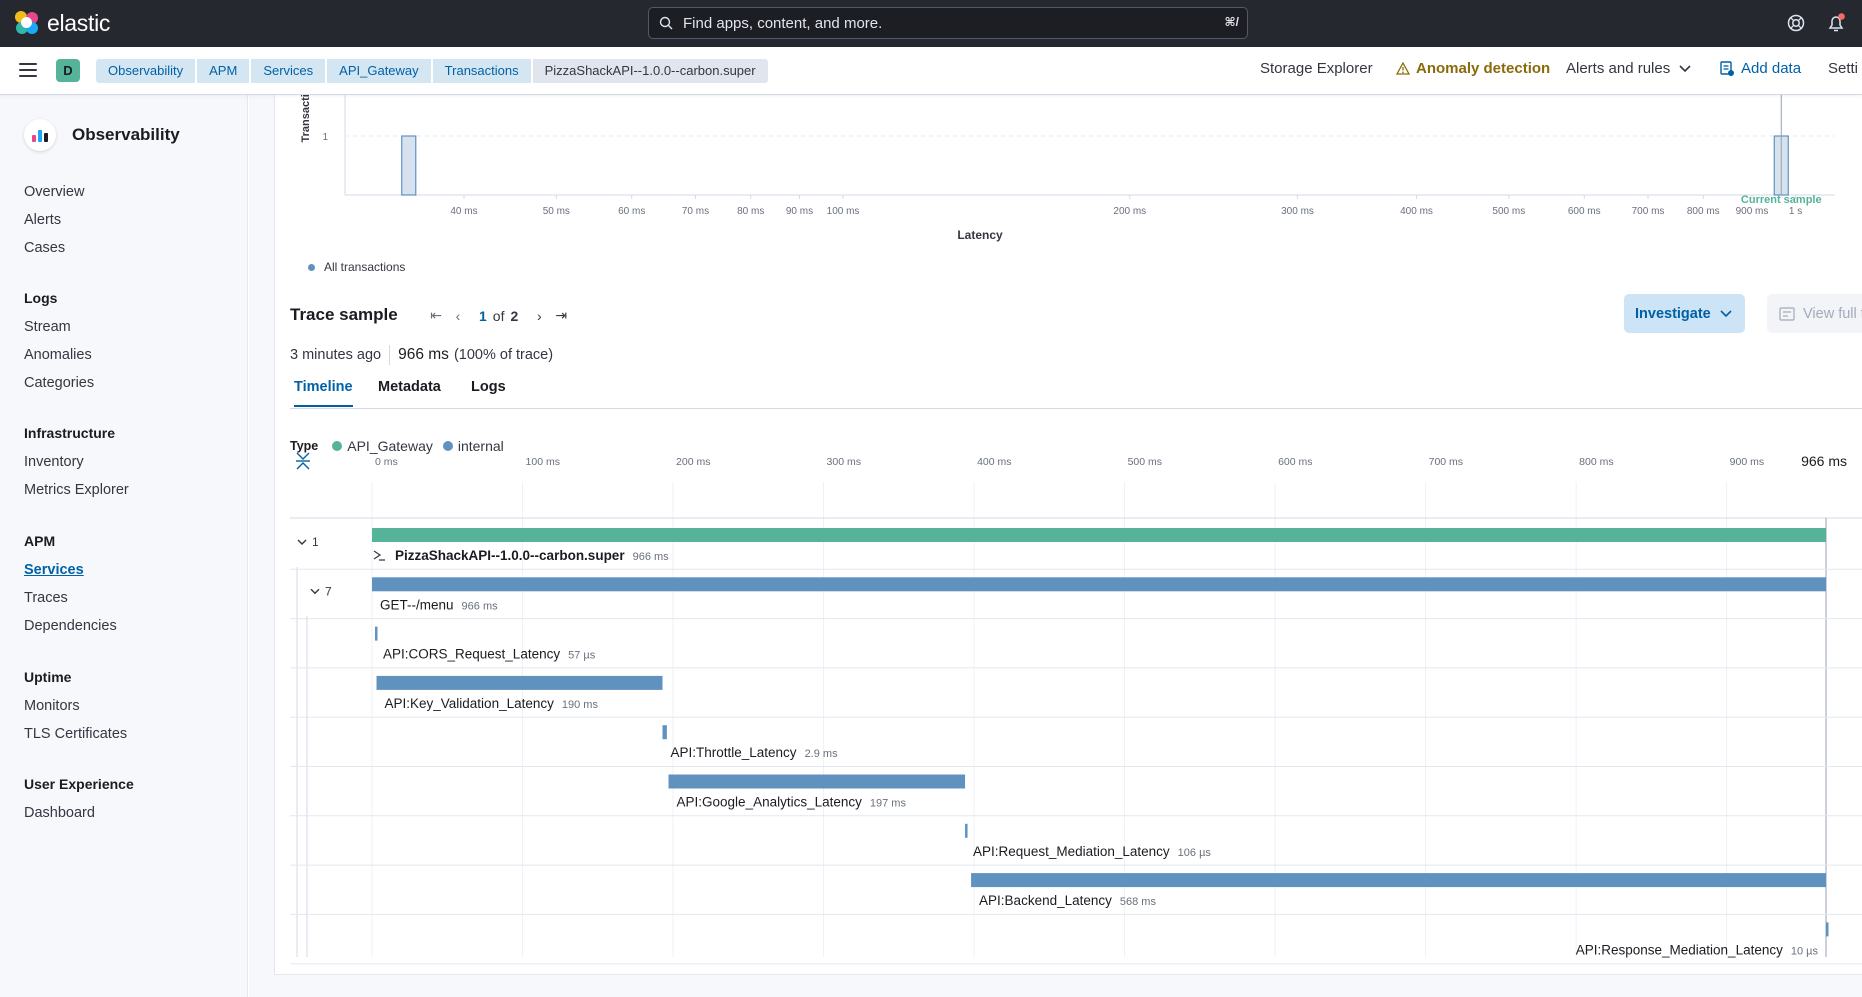 This screenshot has width=1862, height=997. Describe the element at coordinates (386, 462) in the screenshot. I see `timeline-tick-label: 0 ms` at that location.